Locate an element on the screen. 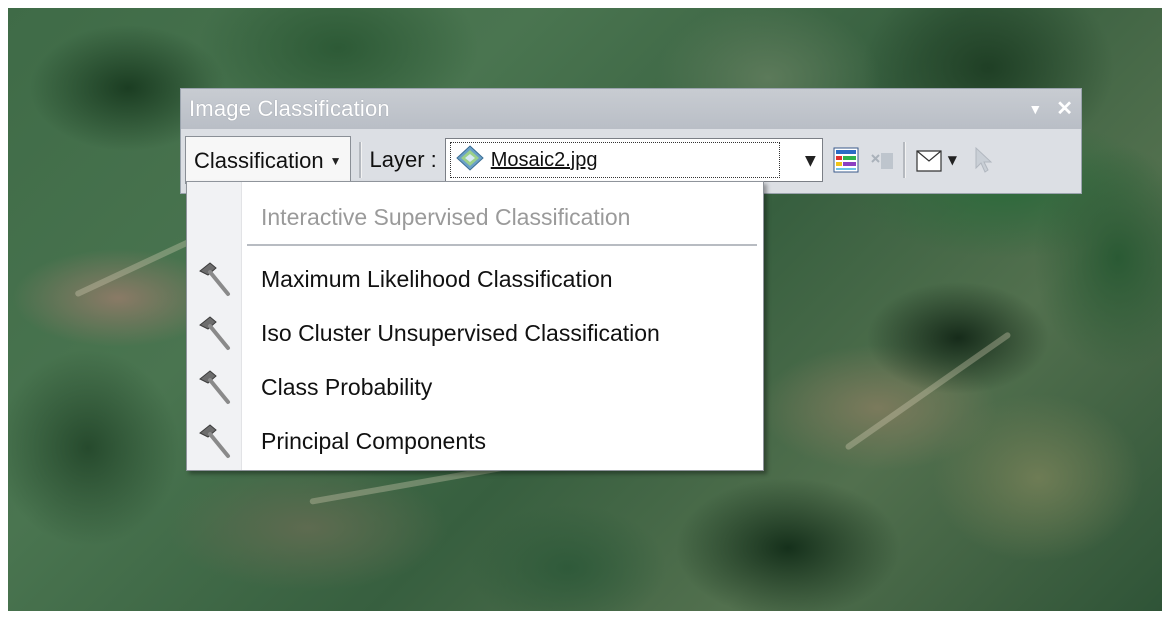 The image size is (1170, 619). layer-label: Layer : is located at coordinates (403, 159).